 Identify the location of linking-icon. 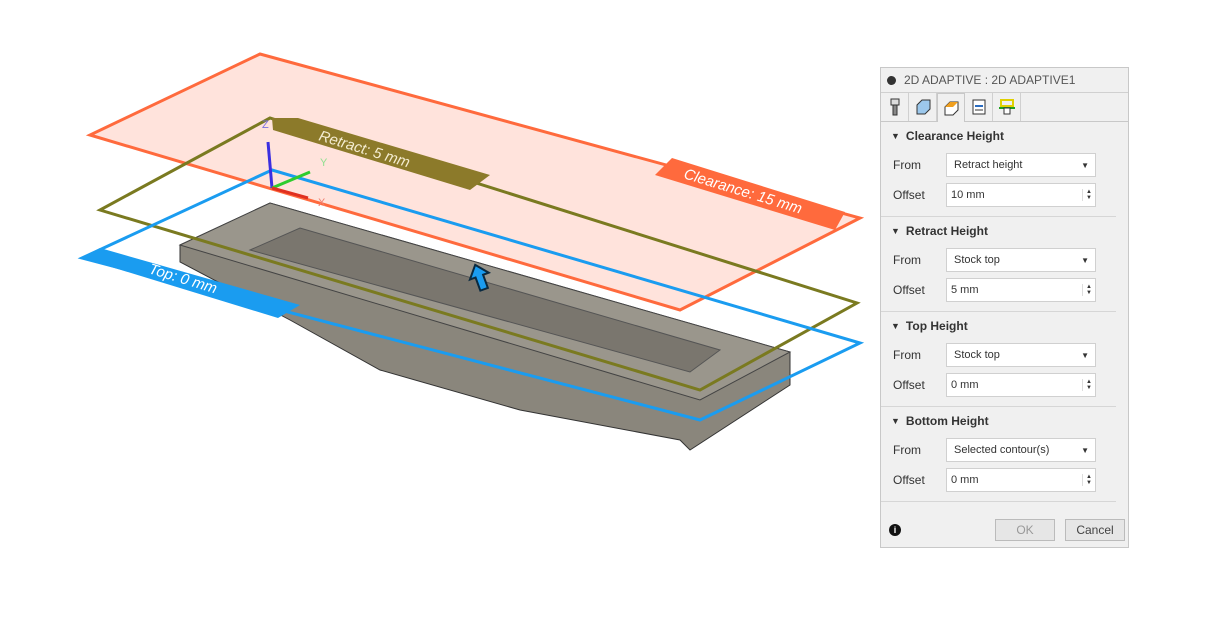
(1006, 107).